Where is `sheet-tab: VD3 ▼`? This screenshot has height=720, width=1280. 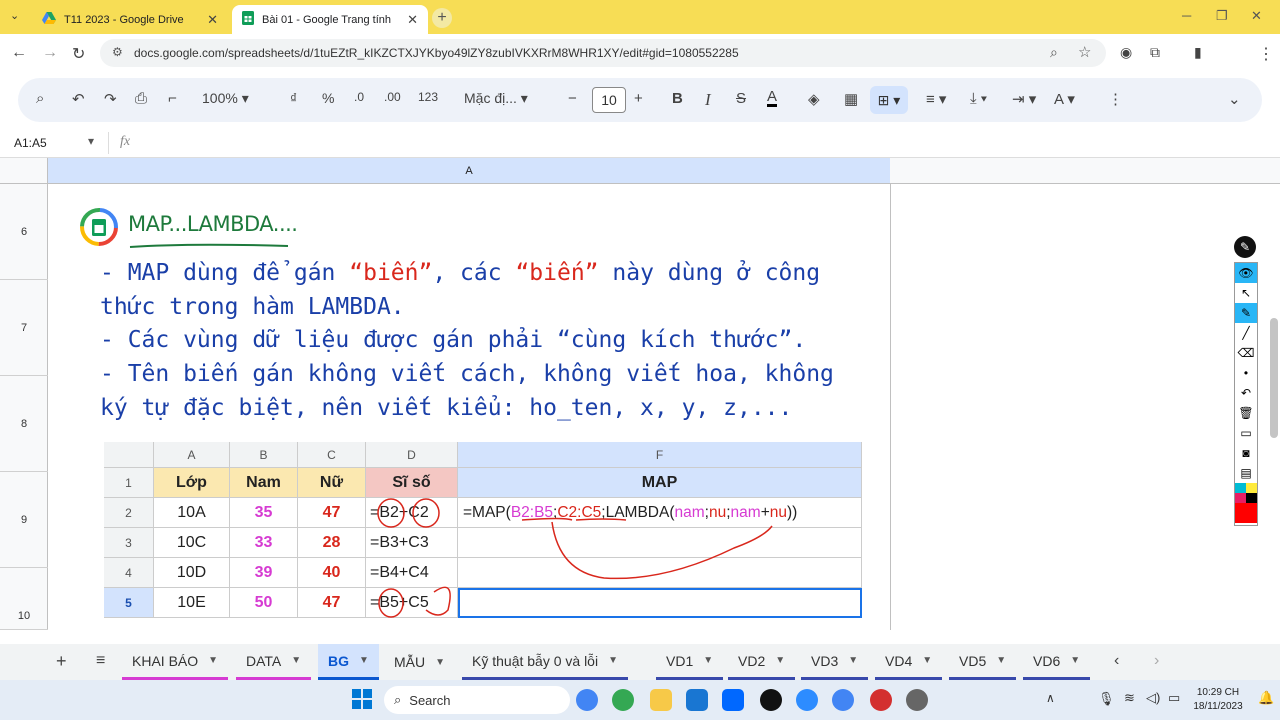
sheet-tab: VD3 ▼ is located at coordinates (835, 662).